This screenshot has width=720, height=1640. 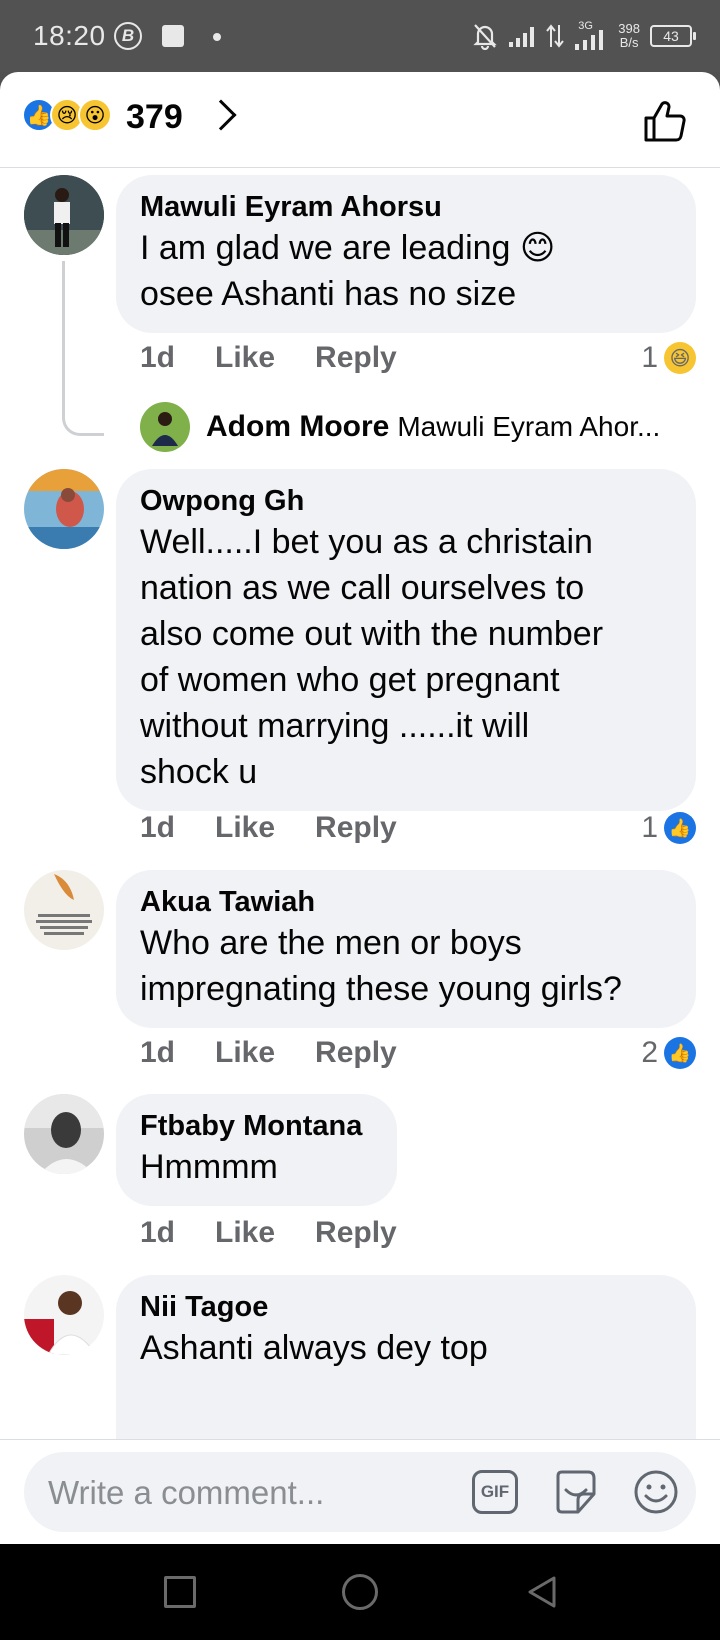 I want to click on status-indicators: 3G 398 B/s 43, so click(x=584, y=36).